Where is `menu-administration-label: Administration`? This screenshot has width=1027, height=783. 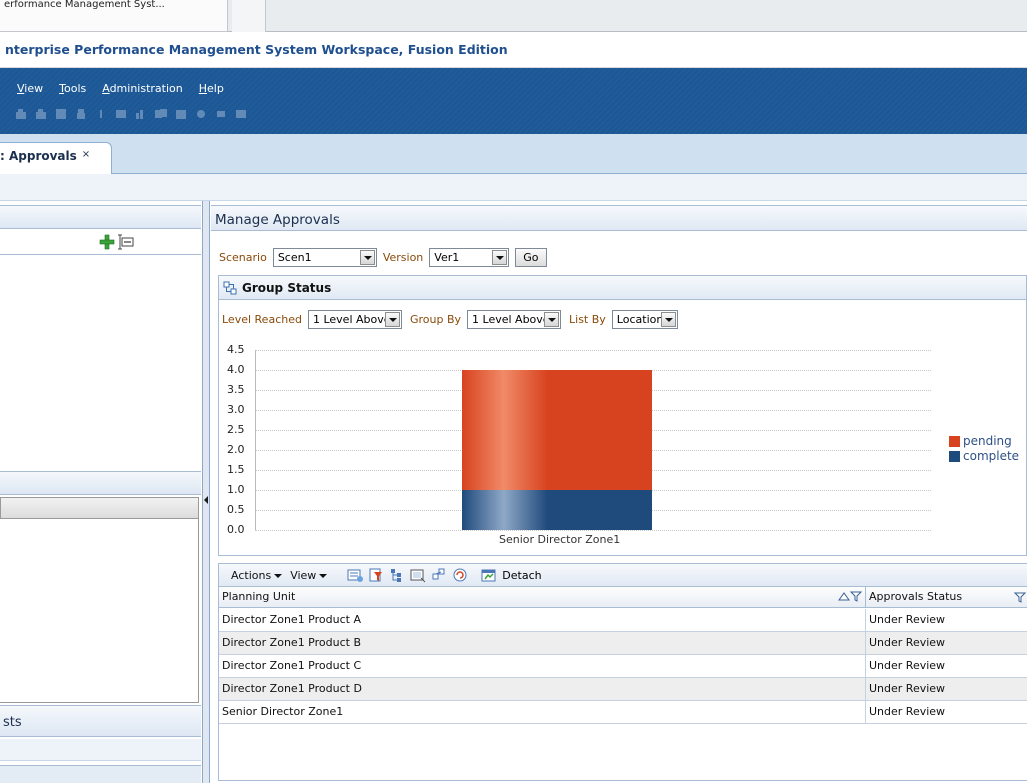
menu-administration-label: Administration is located at coordinates (142, 88).